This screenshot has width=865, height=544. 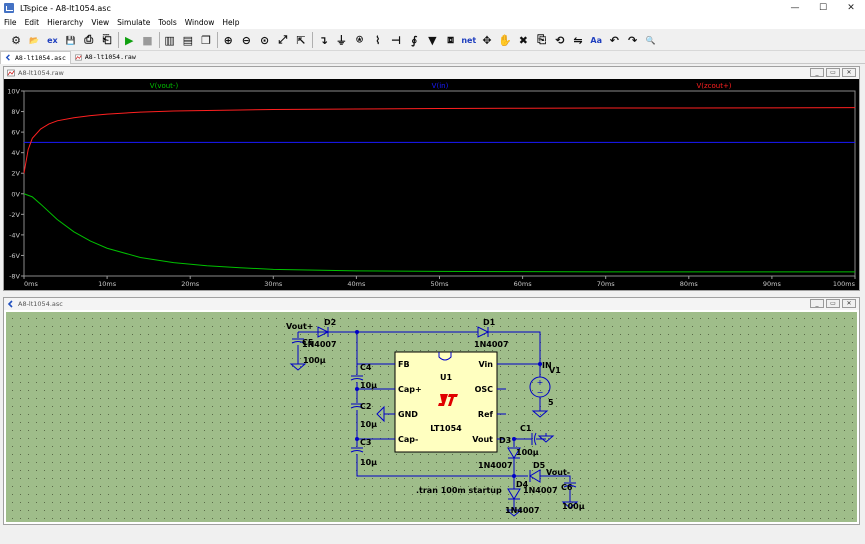 What do you see at coordinates (301, 40) in the screenshot?
I see `autorange-button: ⇱` at bounding box center [301, 40].